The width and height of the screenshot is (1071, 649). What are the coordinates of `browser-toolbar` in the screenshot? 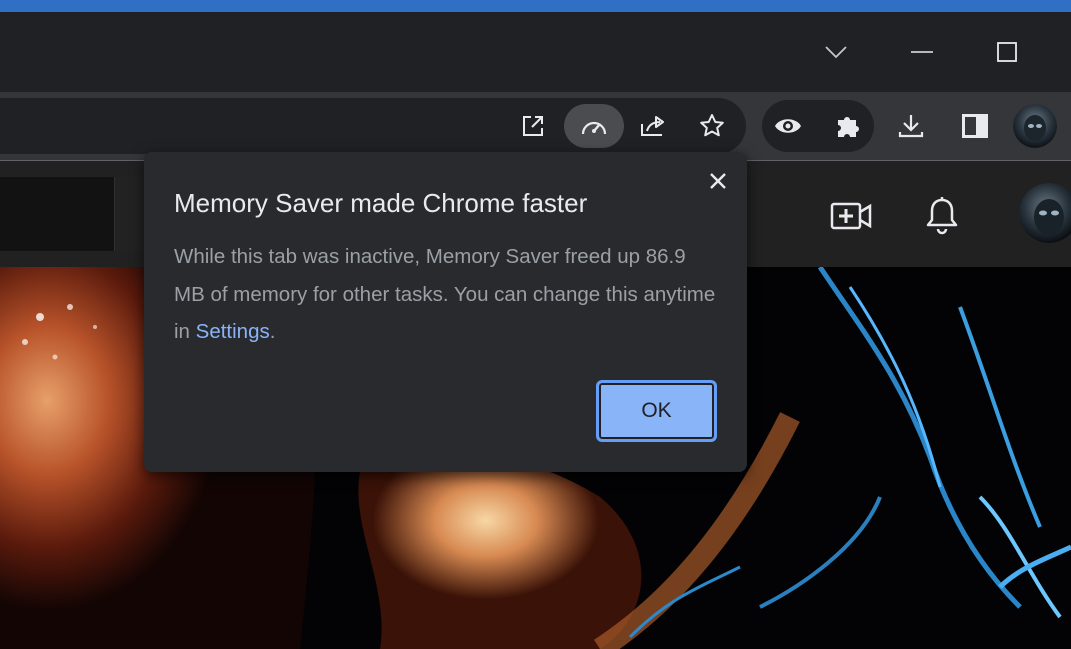 It's located at (535, 126).